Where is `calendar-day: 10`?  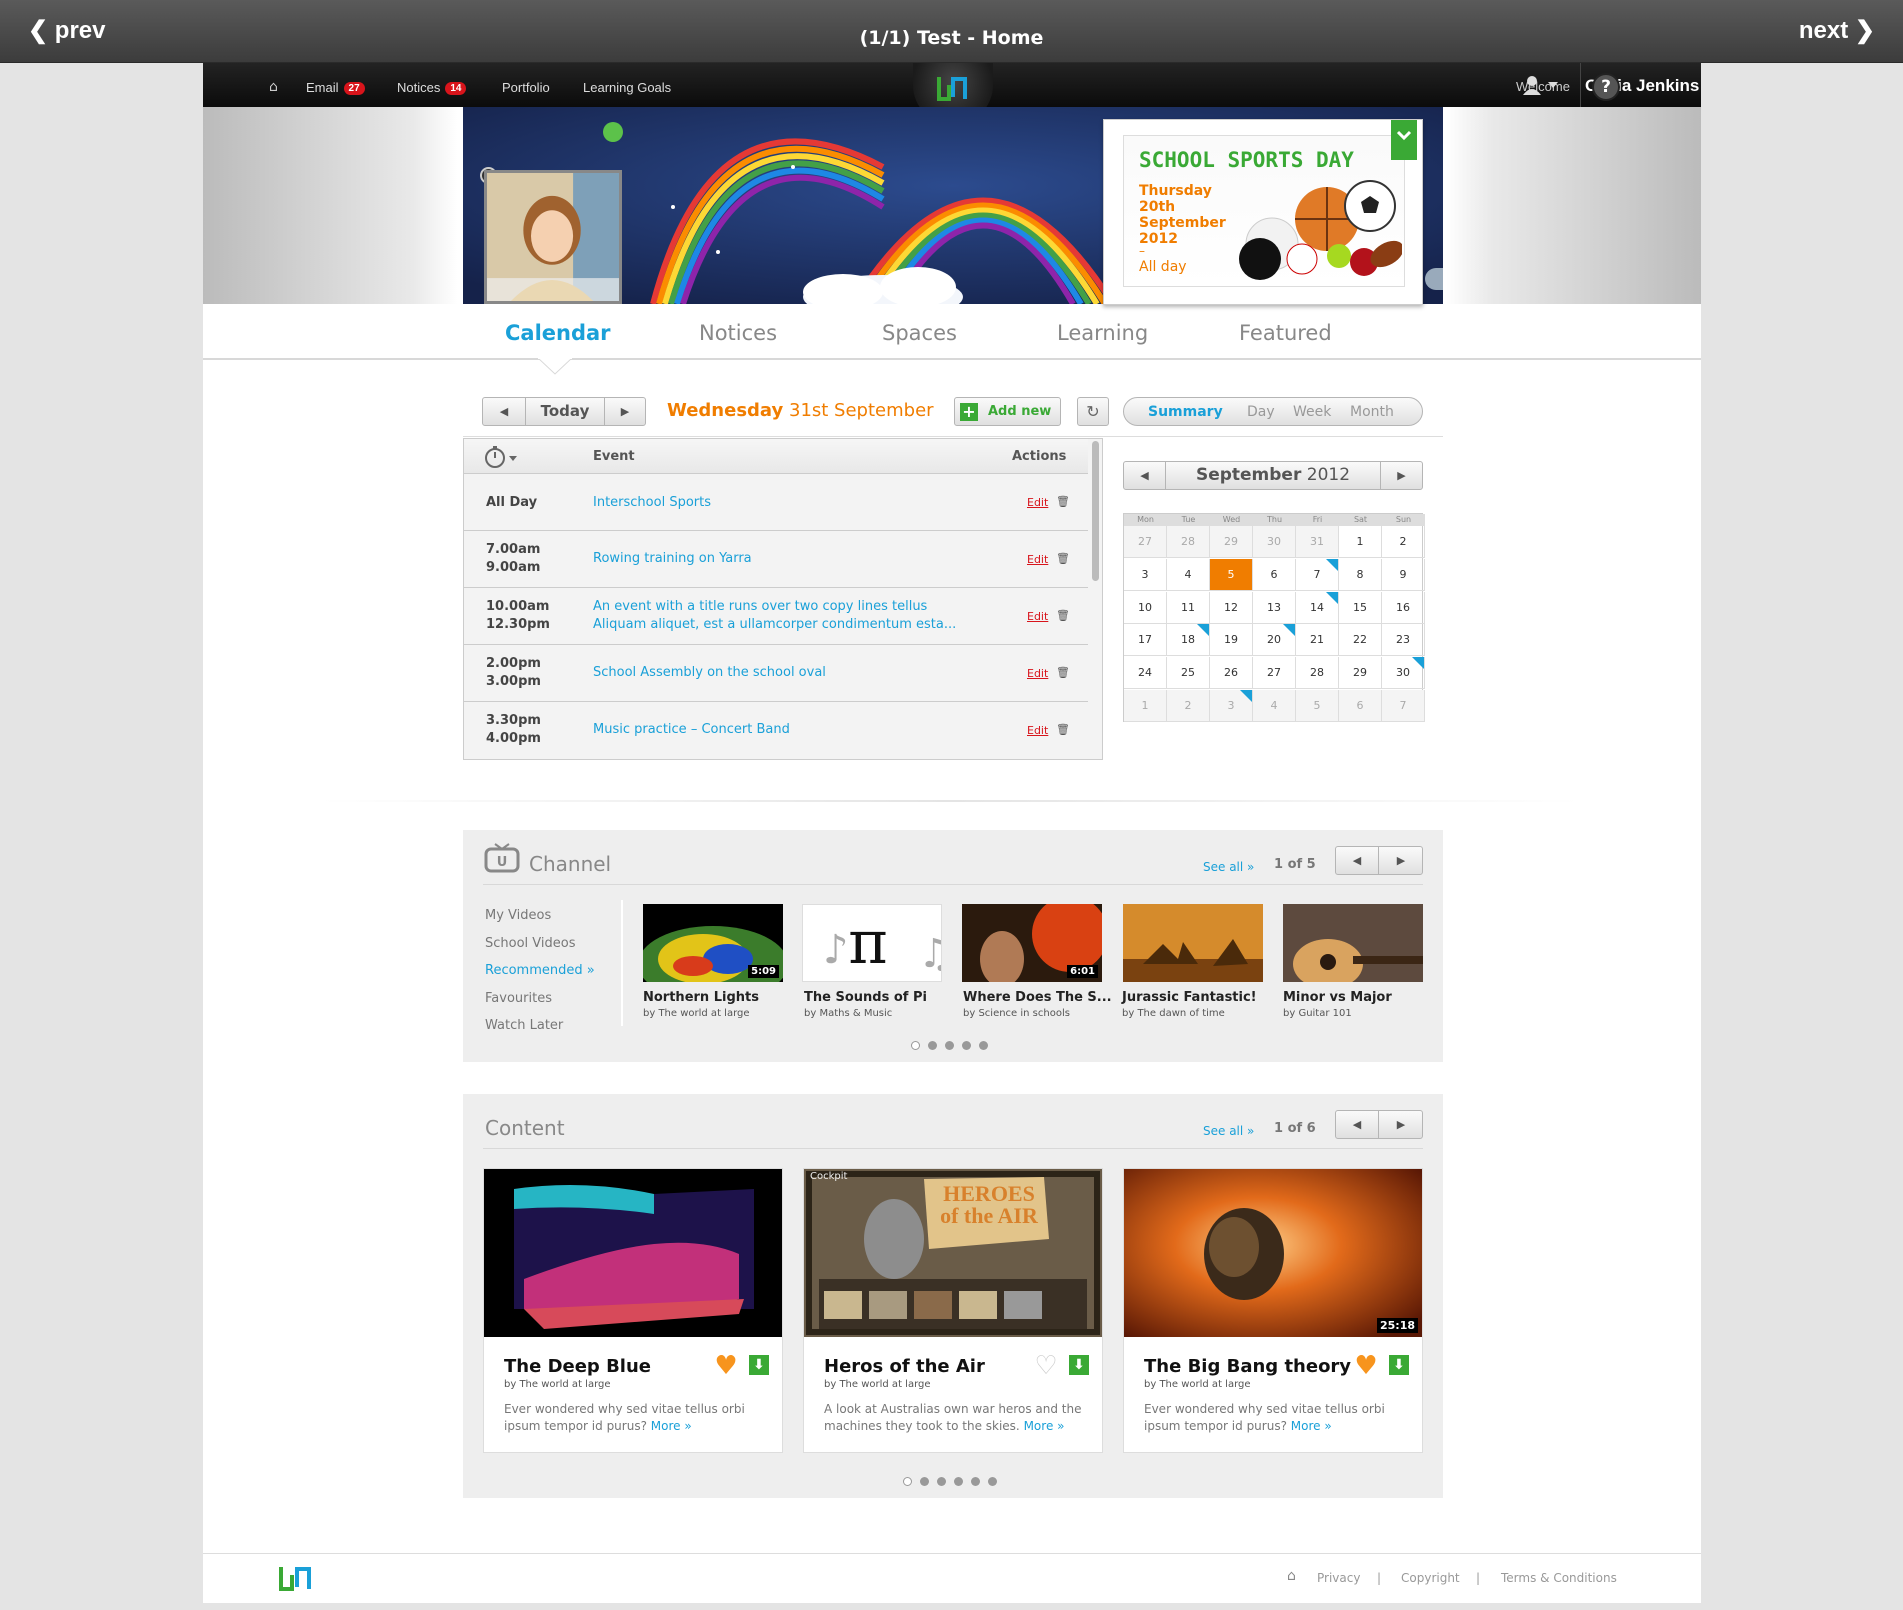
calendar-day: 10 is located at coordinates (1145, 607).